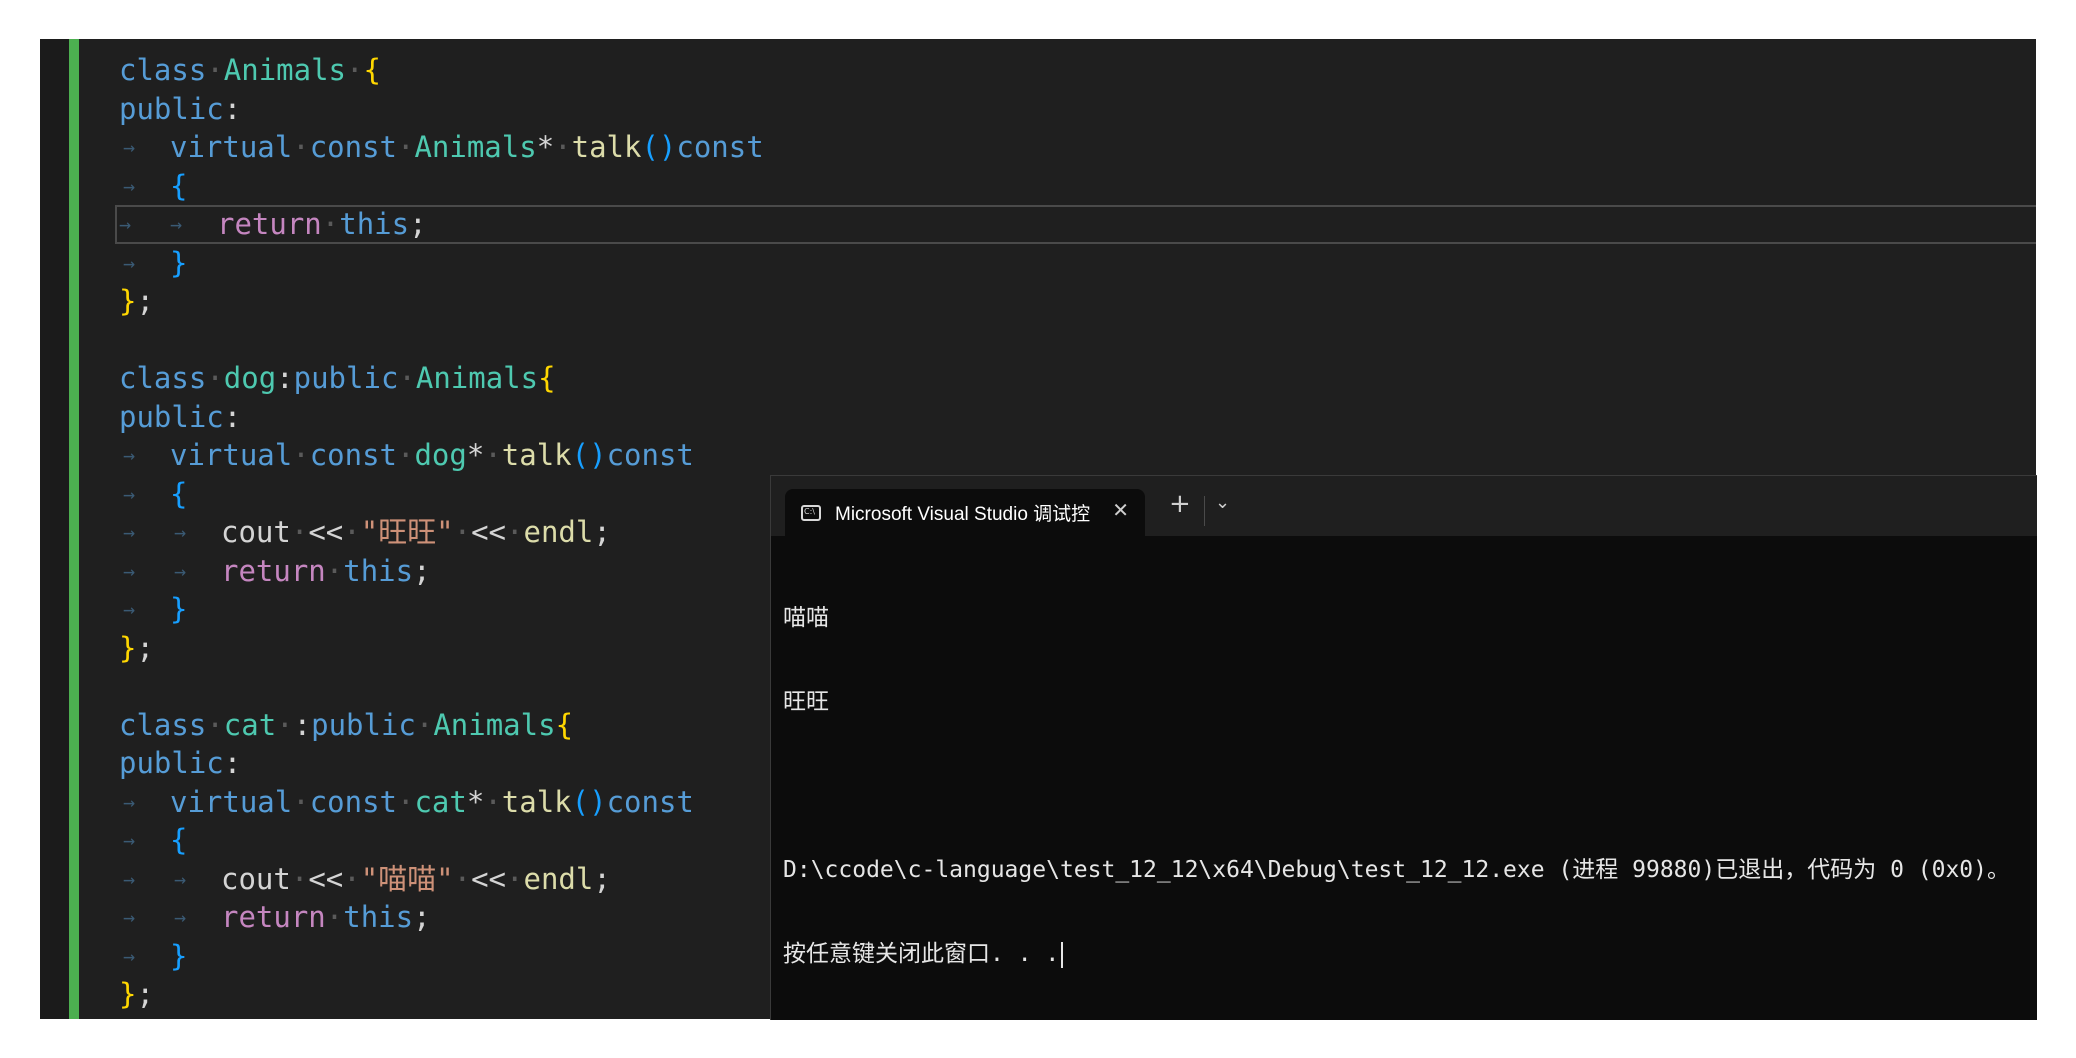 This screenshot has width=2076, height=1058. Describe the element at coordinates (1120, 510) in the screenshot. I see `close-tab-icon: ✕` at that location.